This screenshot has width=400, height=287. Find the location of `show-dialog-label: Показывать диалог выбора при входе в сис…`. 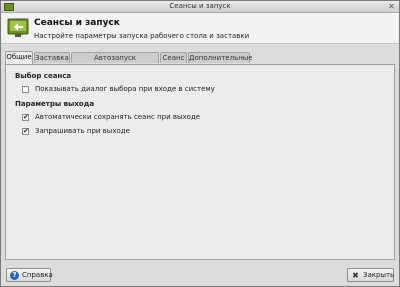

show-dialog-label: Показывать диалог выбора при входе в сис… is located at coordinates (125, 89).